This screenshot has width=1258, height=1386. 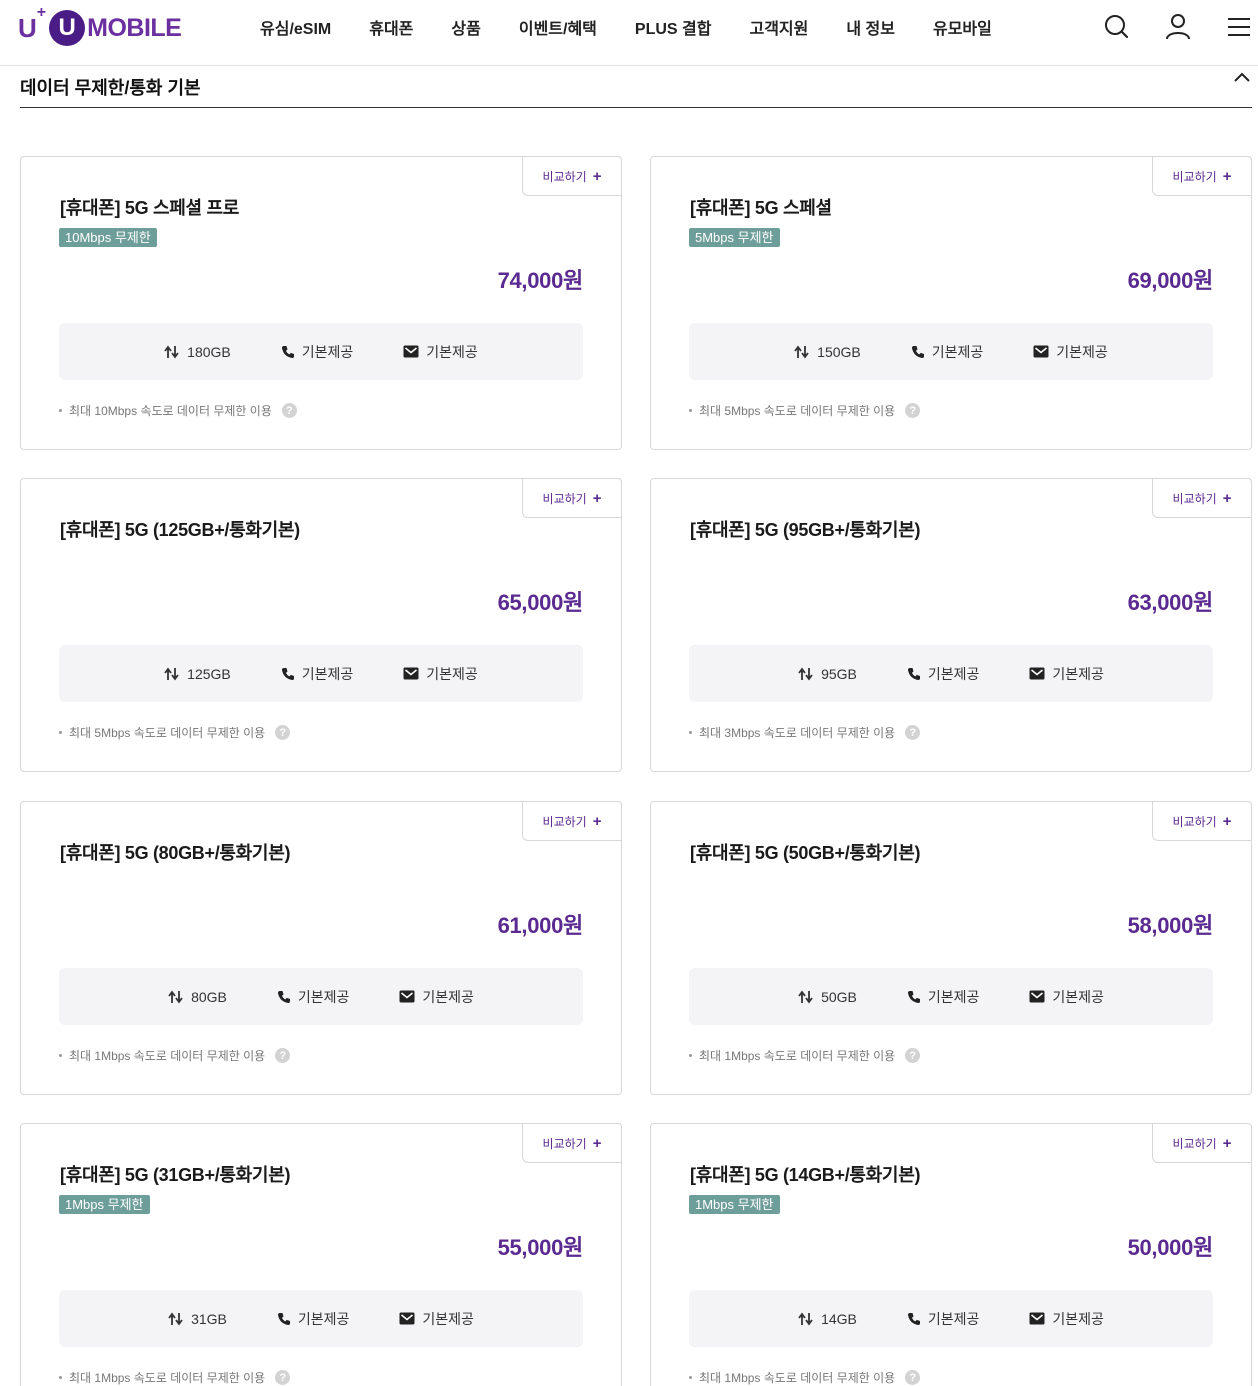 What do you see at coordinates (797, 733) in the screenshot?
I see `plan-note-text: 최대 3Mbps 속도로 데이터 무제한 이용` at bounding box center [797, 733].